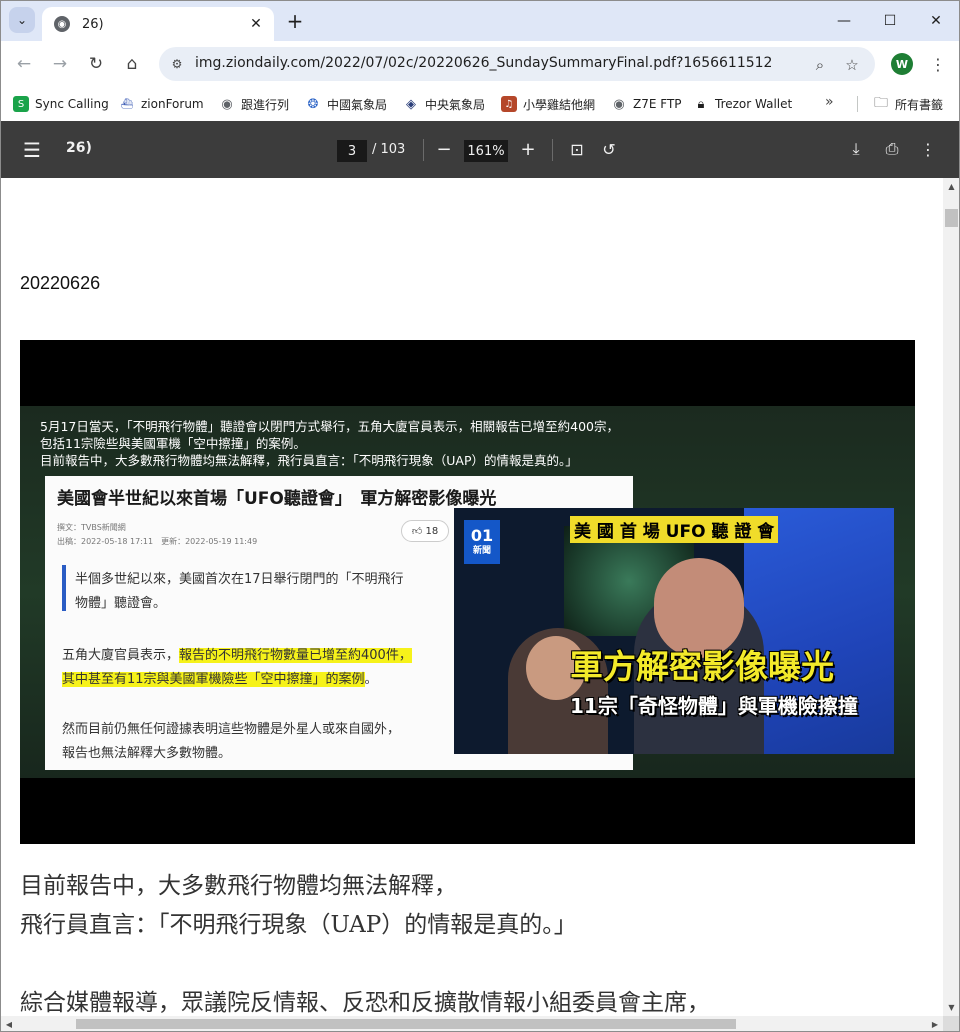 Image resolution: width=960 pixels, height=1032 pixels. Describe the element at coordinates (928, 149) in the screenshot. I see `more-options-icon: ⋮` at that location.